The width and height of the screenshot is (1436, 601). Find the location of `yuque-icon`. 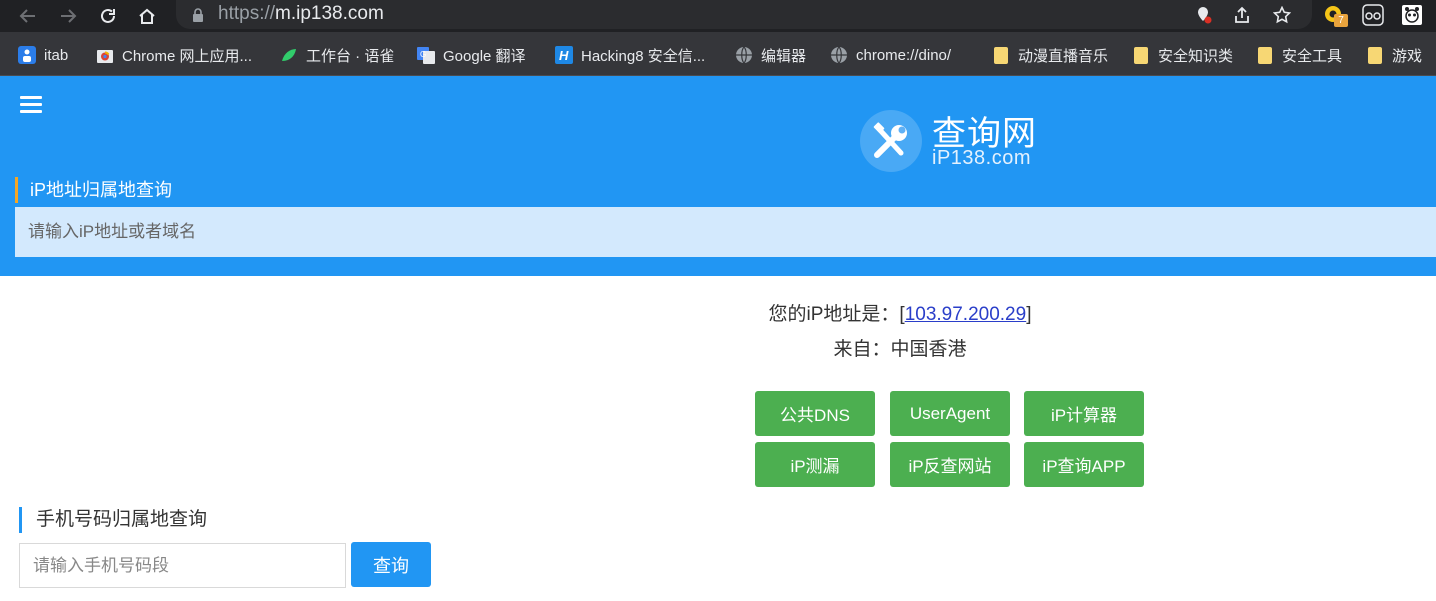

yuque-icon is located at coordinates (289, 55).